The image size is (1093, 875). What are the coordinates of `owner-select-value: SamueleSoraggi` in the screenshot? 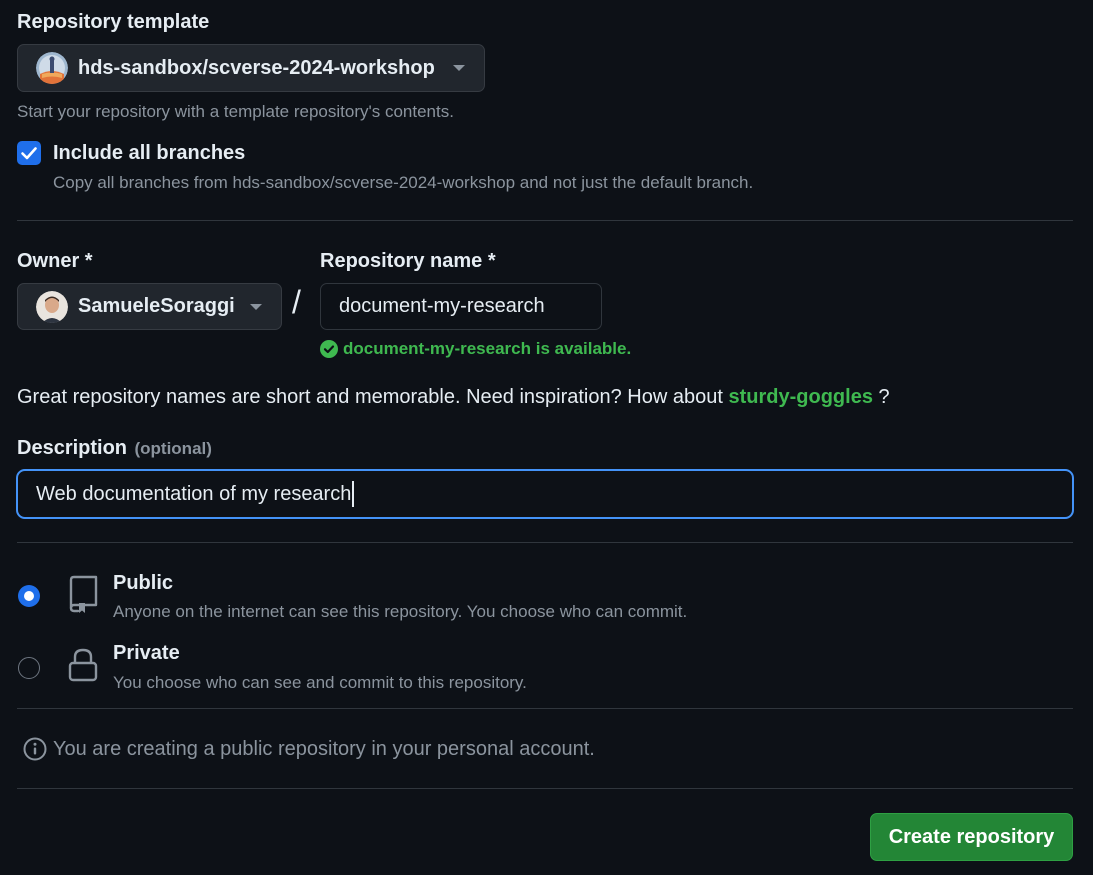 It's located at (156, 306).